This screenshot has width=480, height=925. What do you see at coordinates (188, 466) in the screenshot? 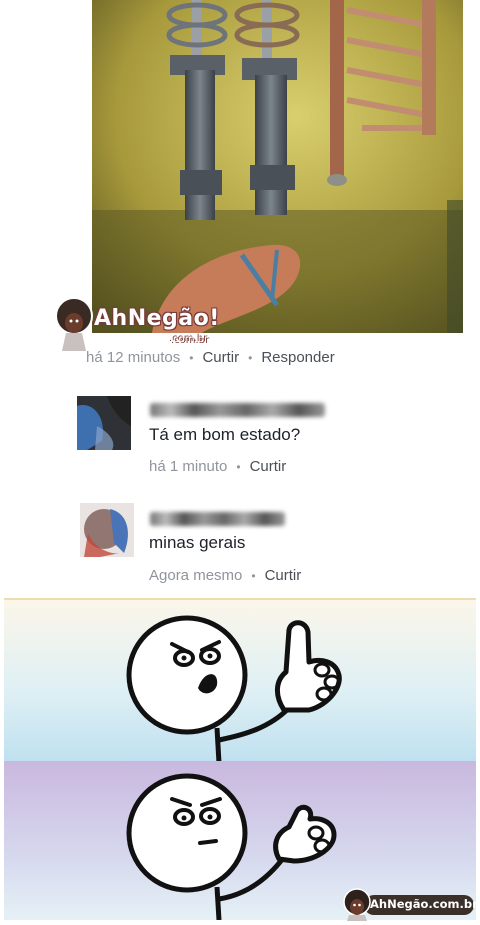
I see `timestamp: há 1 minuto` at bounding box center [188, 466].